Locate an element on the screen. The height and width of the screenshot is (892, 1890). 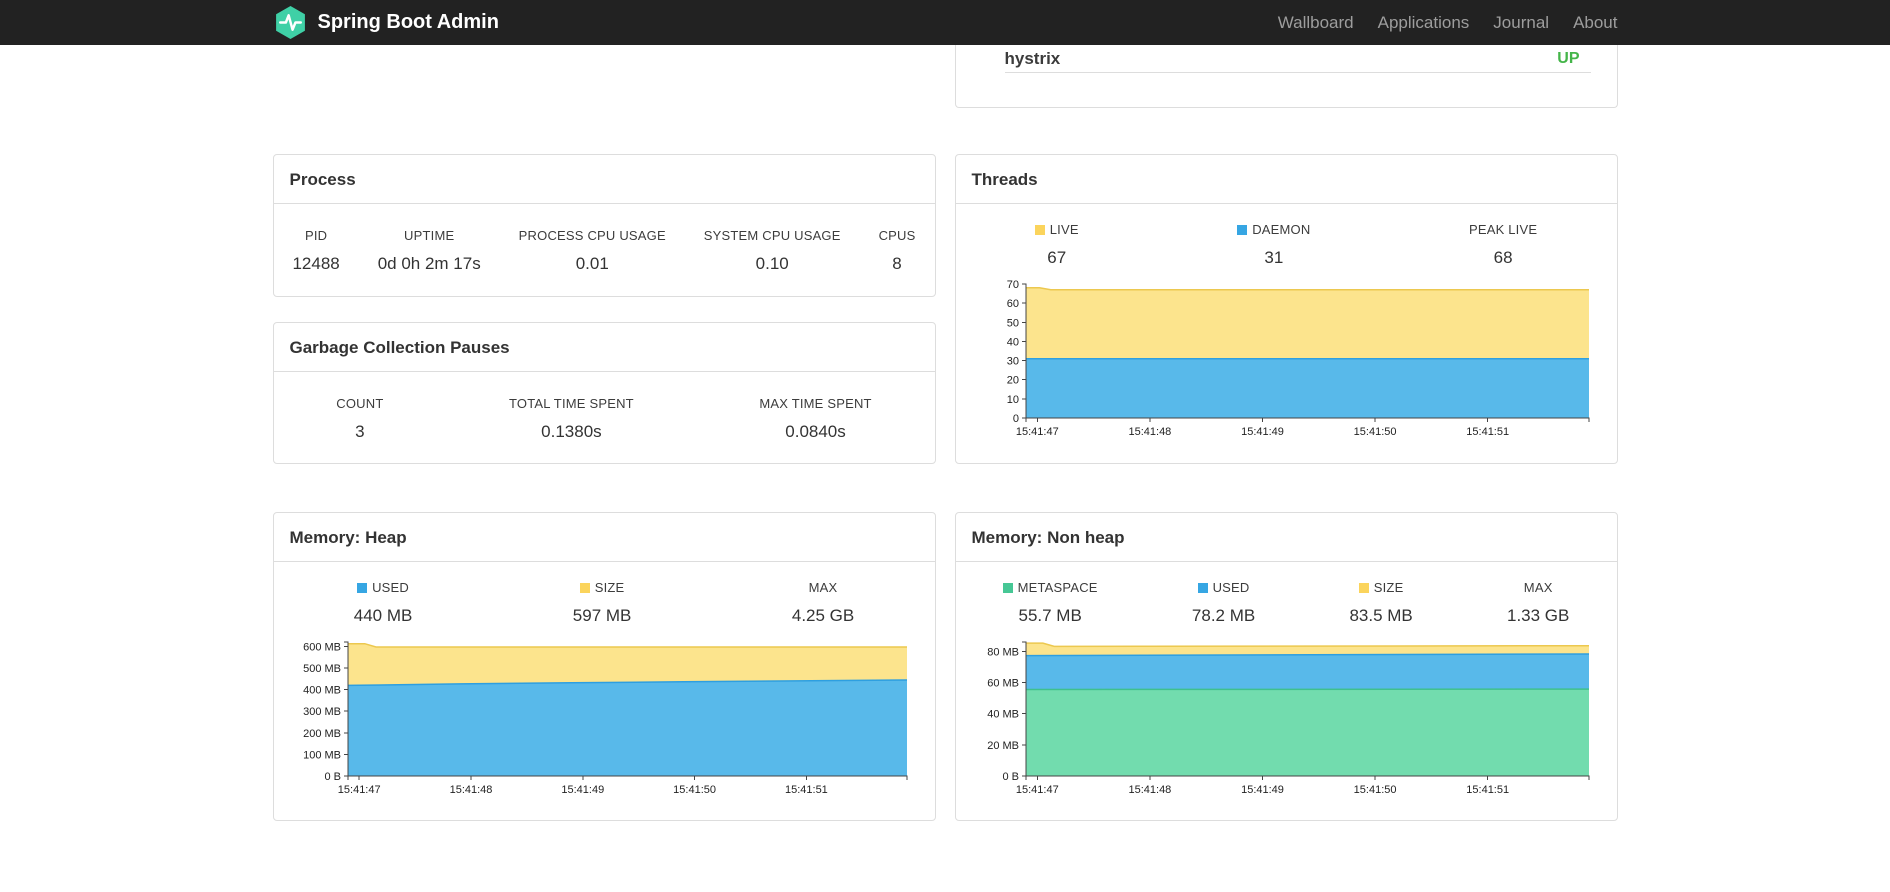
heap-legend: USED 440 MB SIZE 597 MB MAX 4.25 GB is located at coordinates (604, 594).